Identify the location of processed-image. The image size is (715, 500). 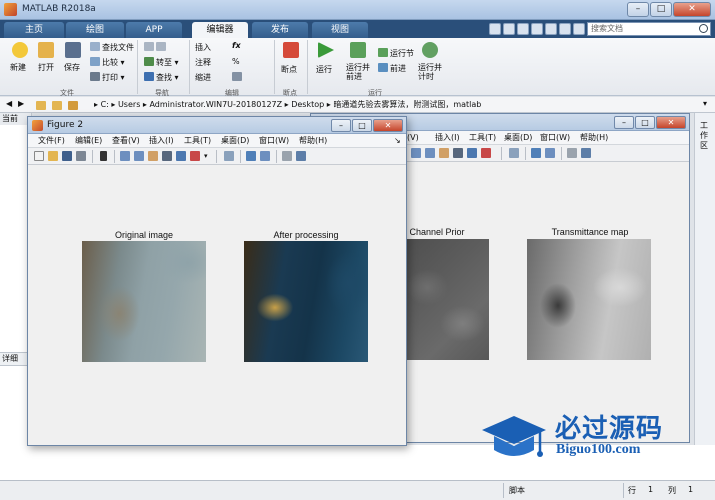
(306, 301).